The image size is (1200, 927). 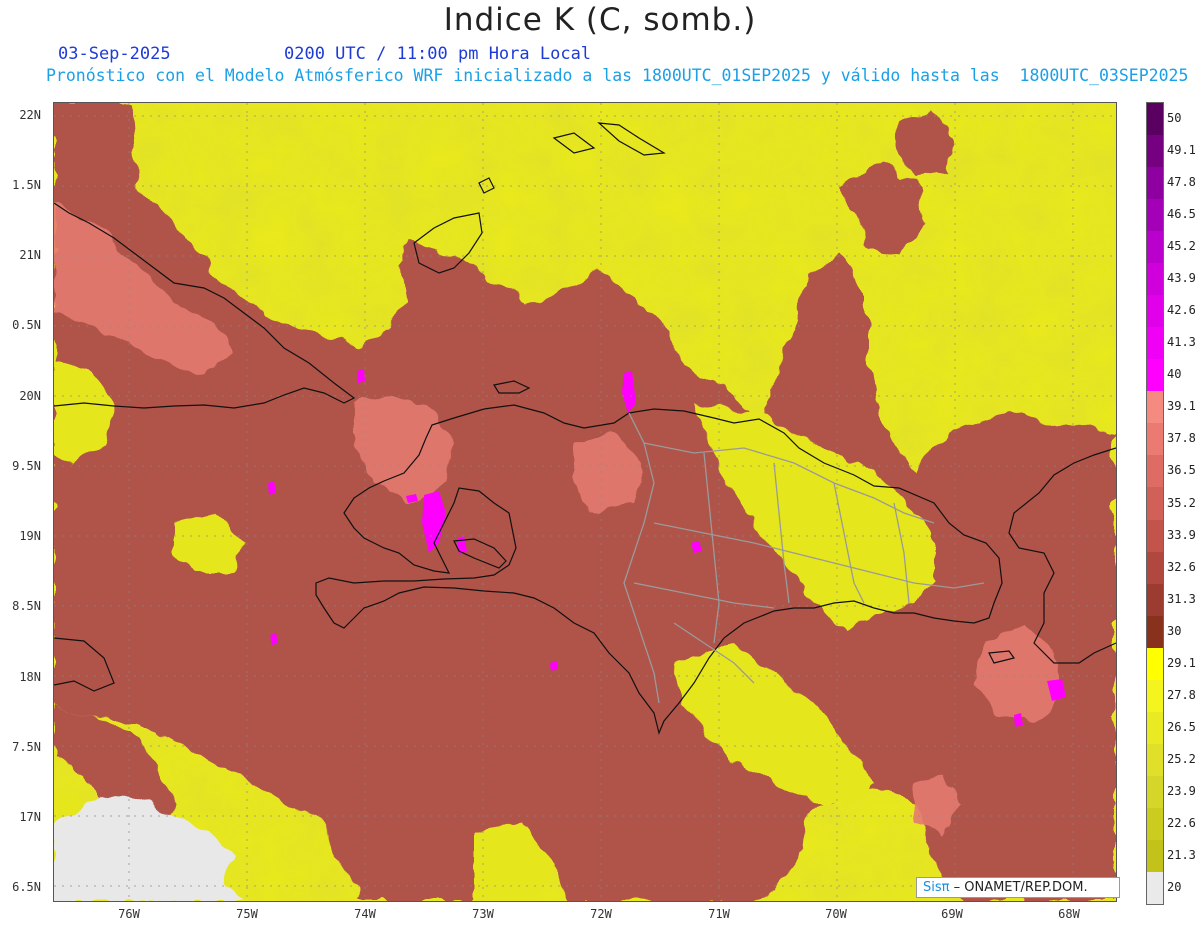 What do you see at coordinates (1181, 694) in the screenshot?
I see `colorbar-label: 27.8` at bounding box center [1181, 694].